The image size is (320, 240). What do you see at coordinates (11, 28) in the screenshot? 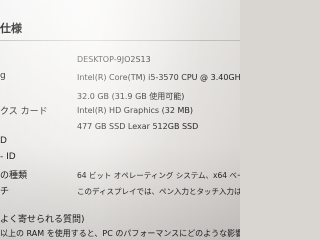
I see `section-title: 仕様` at bounding box center [11, 28].